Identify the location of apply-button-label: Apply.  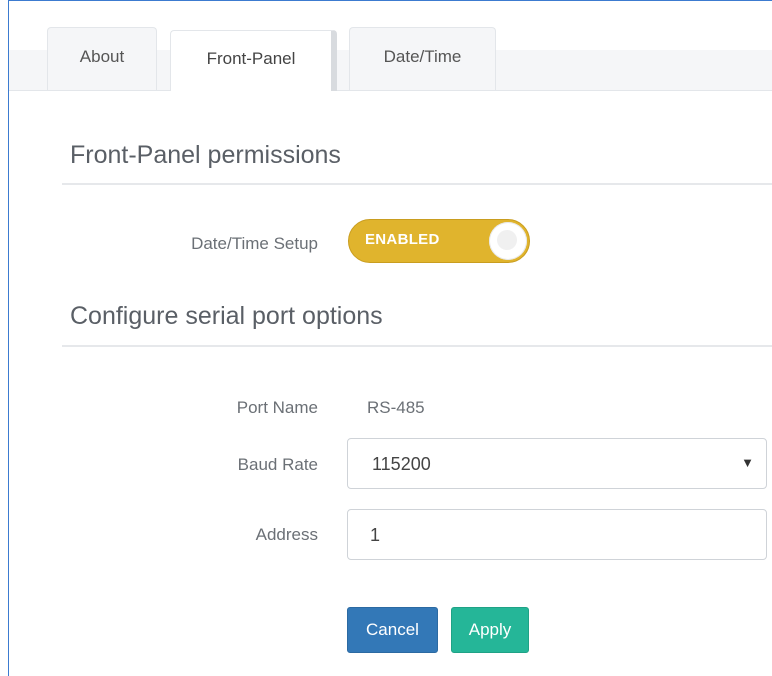
(490, 629).